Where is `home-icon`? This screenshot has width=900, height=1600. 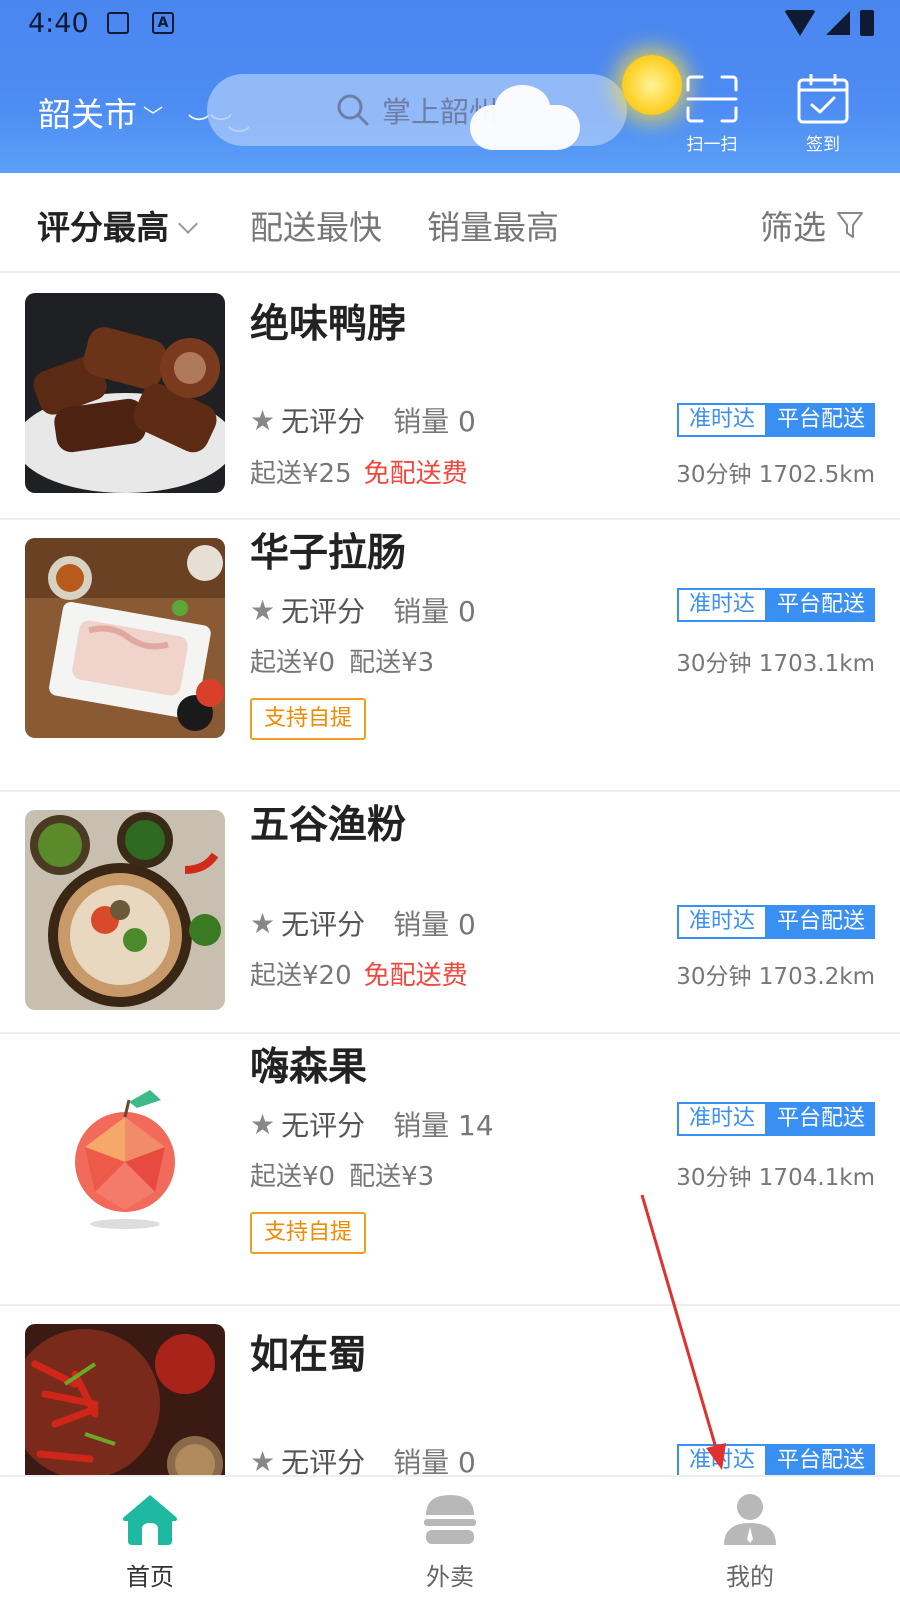
home-icon is located at coordinates (150, 1520).